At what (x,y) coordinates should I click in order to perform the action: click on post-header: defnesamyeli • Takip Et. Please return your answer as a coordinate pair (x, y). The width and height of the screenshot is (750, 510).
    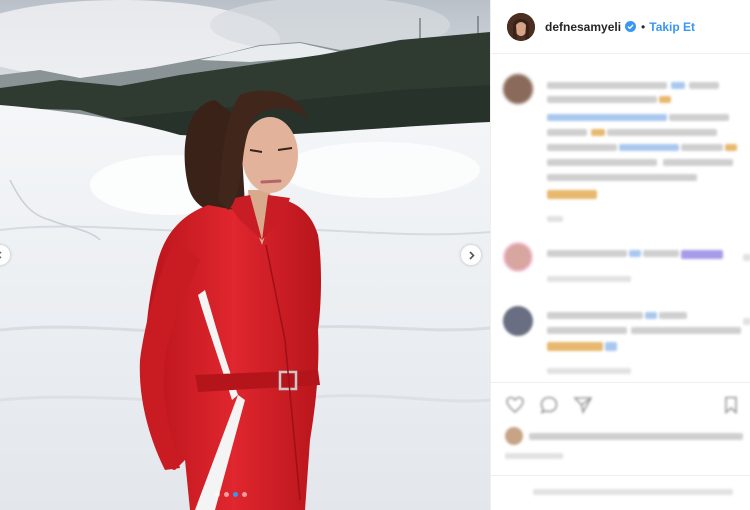
    Looking at the image, I should click on (620, 27).